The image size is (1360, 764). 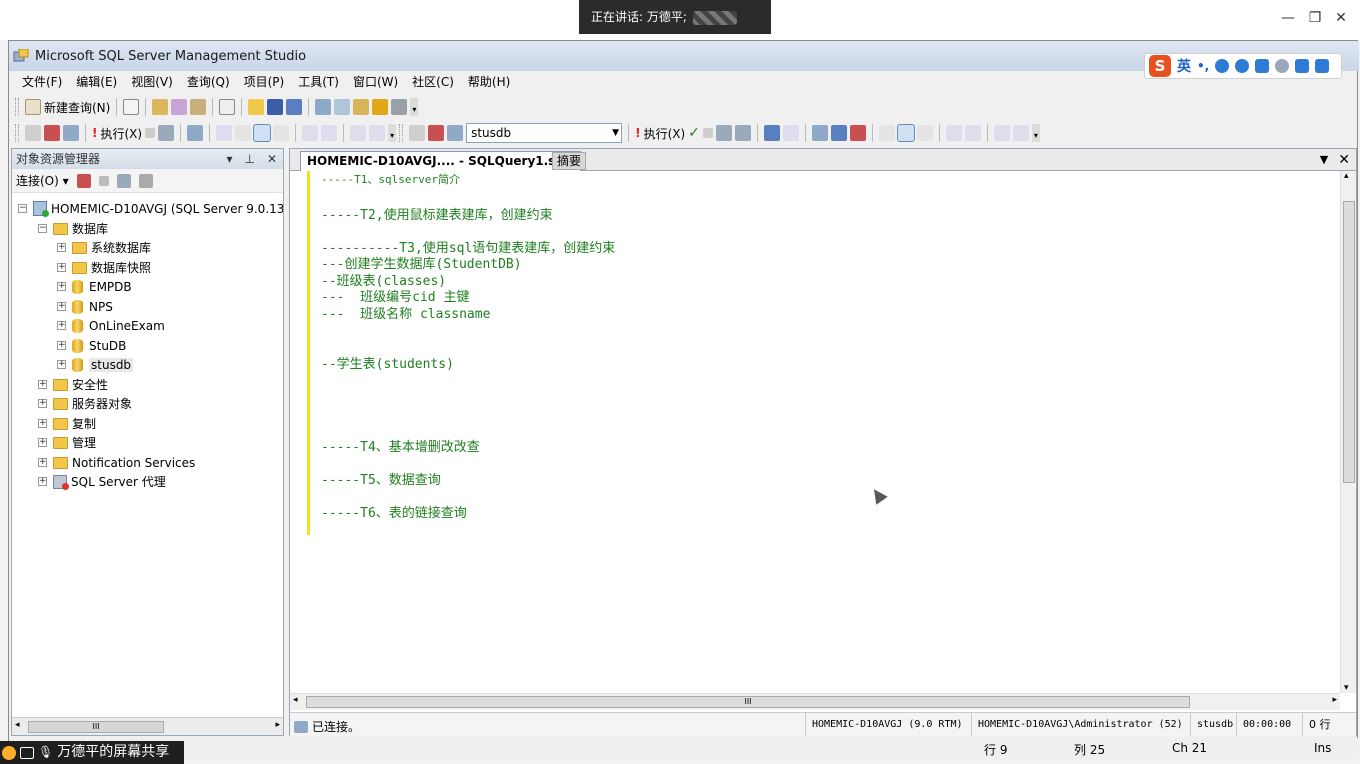 What do you see at coordinates (615, 133) in the screenshot?
I see `chevron-down-icon: ▼` at bounding box center [615, 133].